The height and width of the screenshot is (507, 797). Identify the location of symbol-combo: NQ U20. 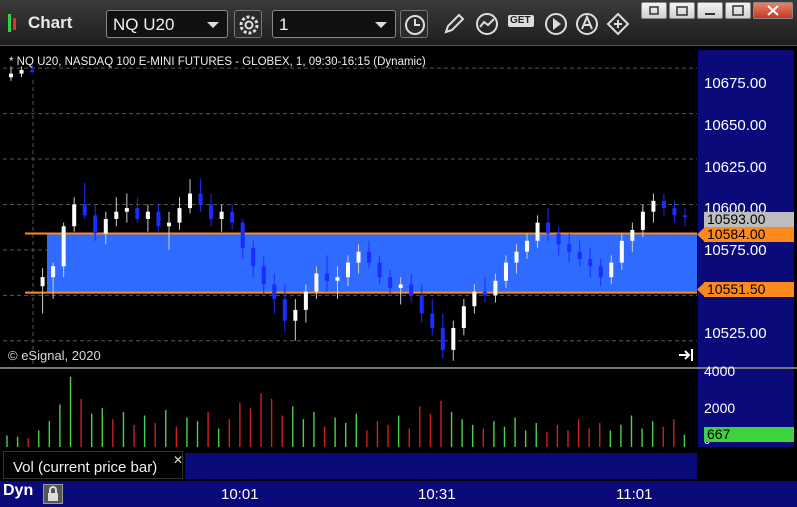
(167, 24).